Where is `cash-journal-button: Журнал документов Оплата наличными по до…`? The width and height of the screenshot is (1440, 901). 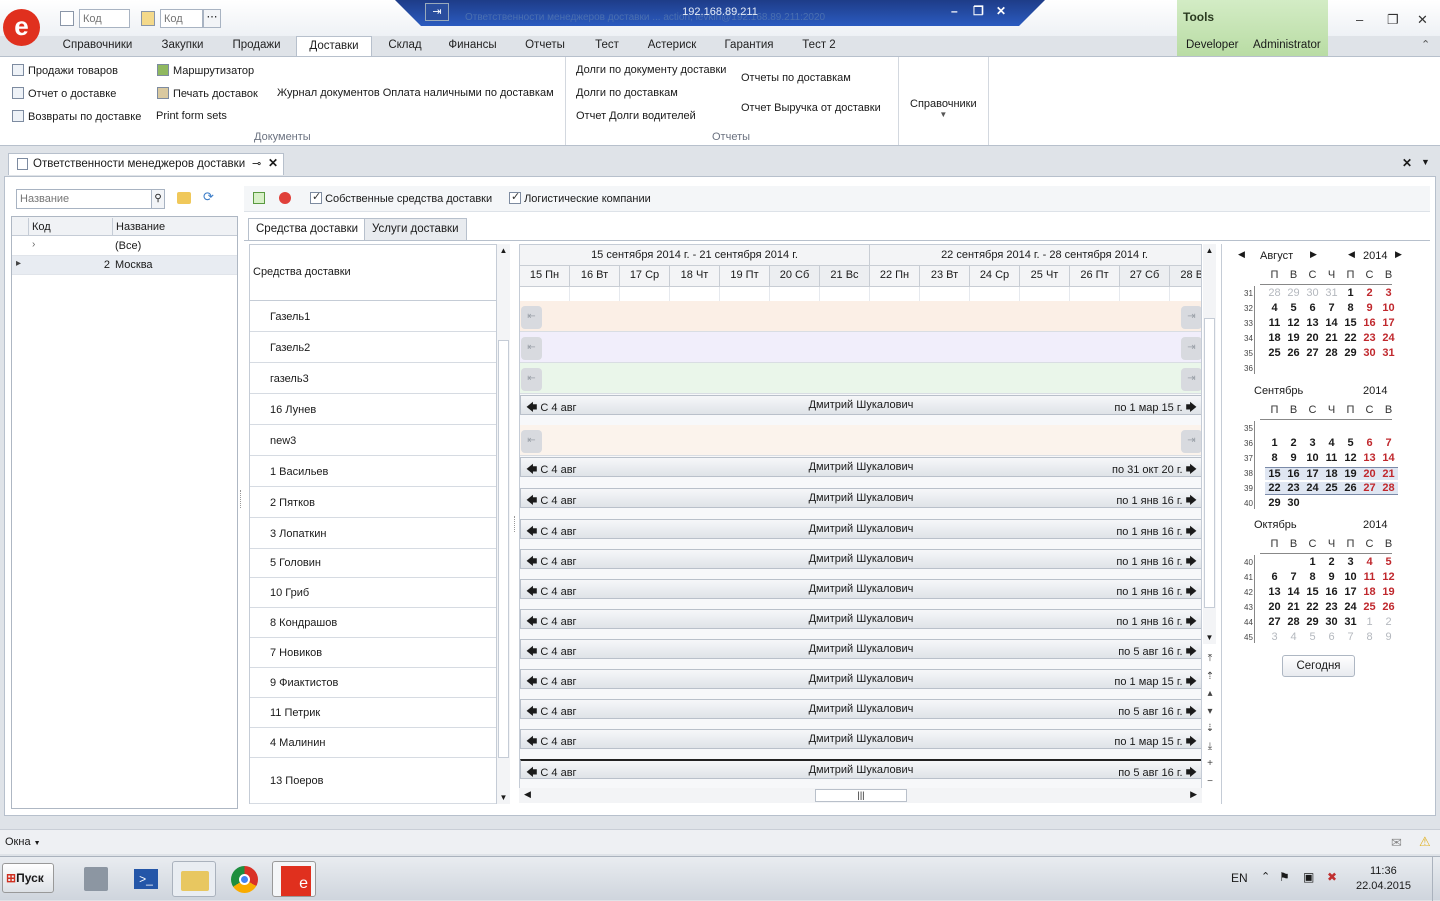
cash-journal-button: Журнал документов Оплата наличными по до… is located at coordinates (415, 93).